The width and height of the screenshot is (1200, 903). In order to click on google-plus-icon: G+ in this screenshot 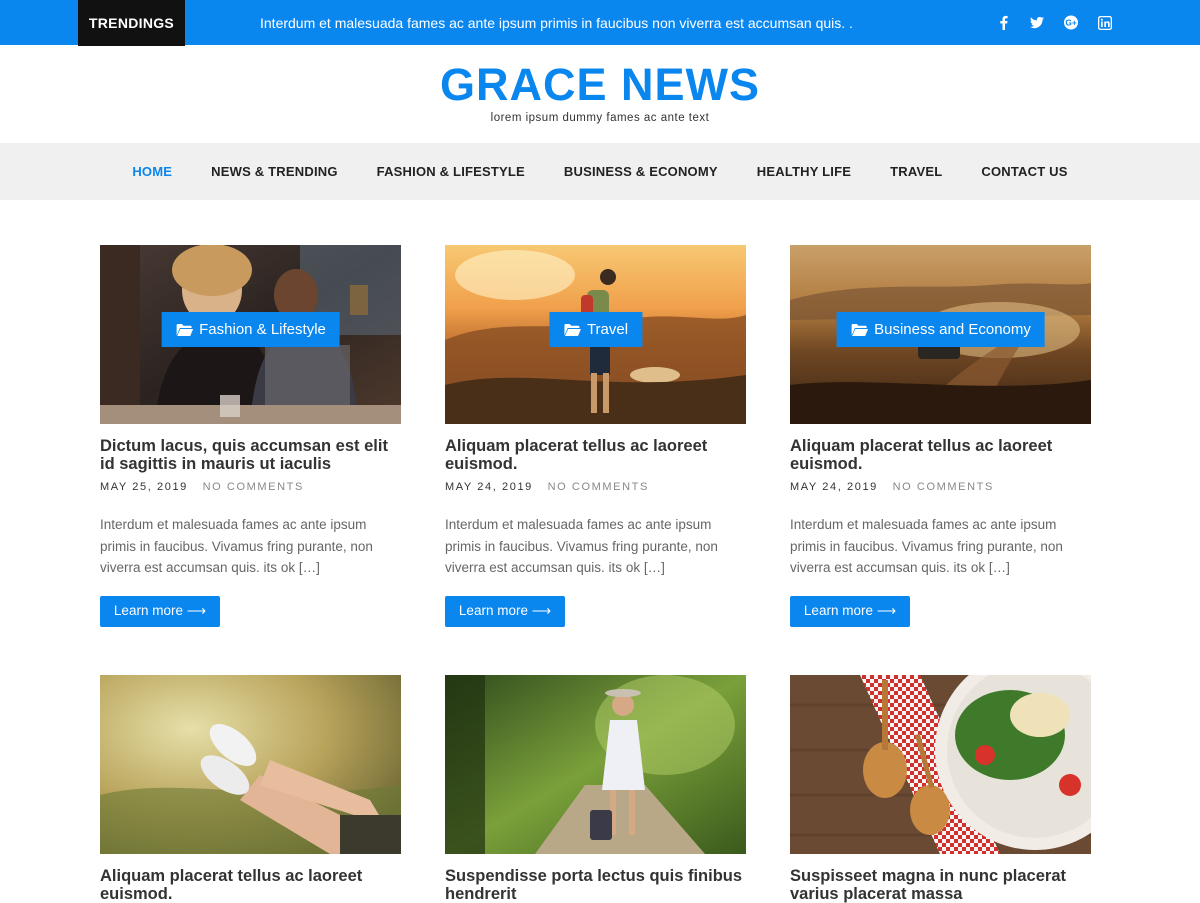, I will do `click(1071, 22)`.